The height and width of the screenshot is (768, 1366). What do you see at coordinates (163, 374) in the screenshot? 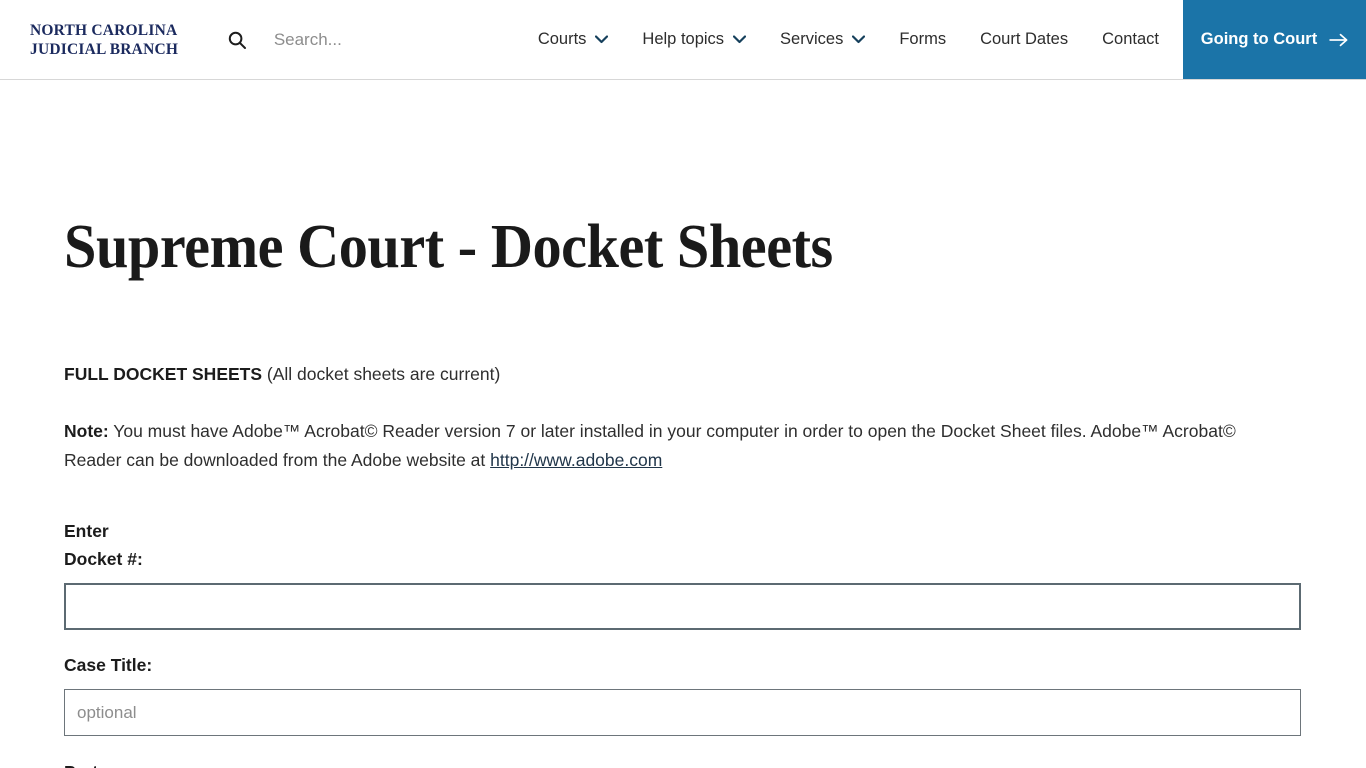
I see `full-docket-sheets-strong: FULL DOCKET SHEETS` at bounding box center [163, 374].